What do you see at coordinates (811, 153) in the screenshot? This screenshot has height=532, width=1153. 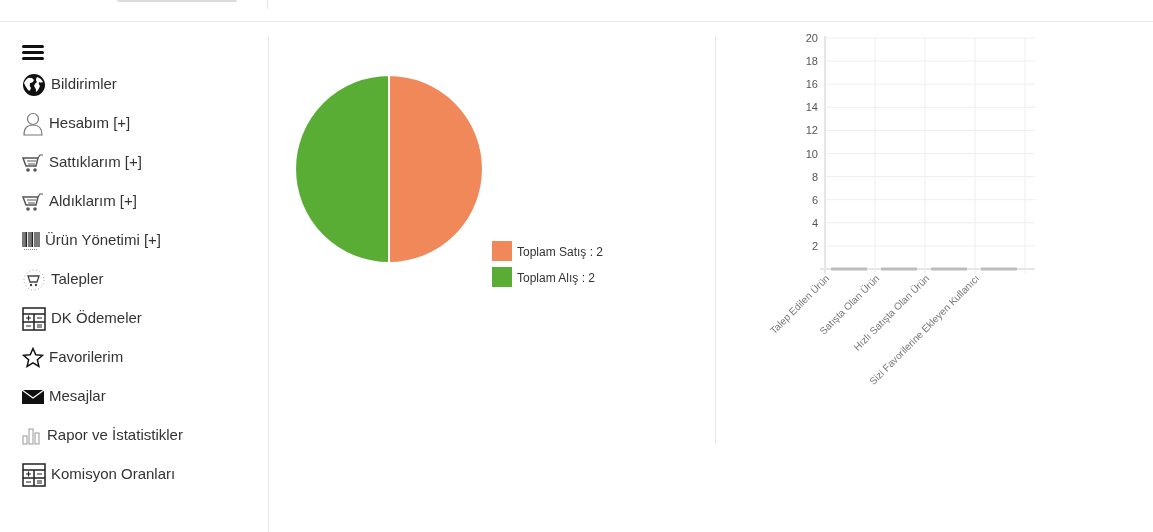 I see `axis-tick-label: 10` at bounding box center [811, 153].